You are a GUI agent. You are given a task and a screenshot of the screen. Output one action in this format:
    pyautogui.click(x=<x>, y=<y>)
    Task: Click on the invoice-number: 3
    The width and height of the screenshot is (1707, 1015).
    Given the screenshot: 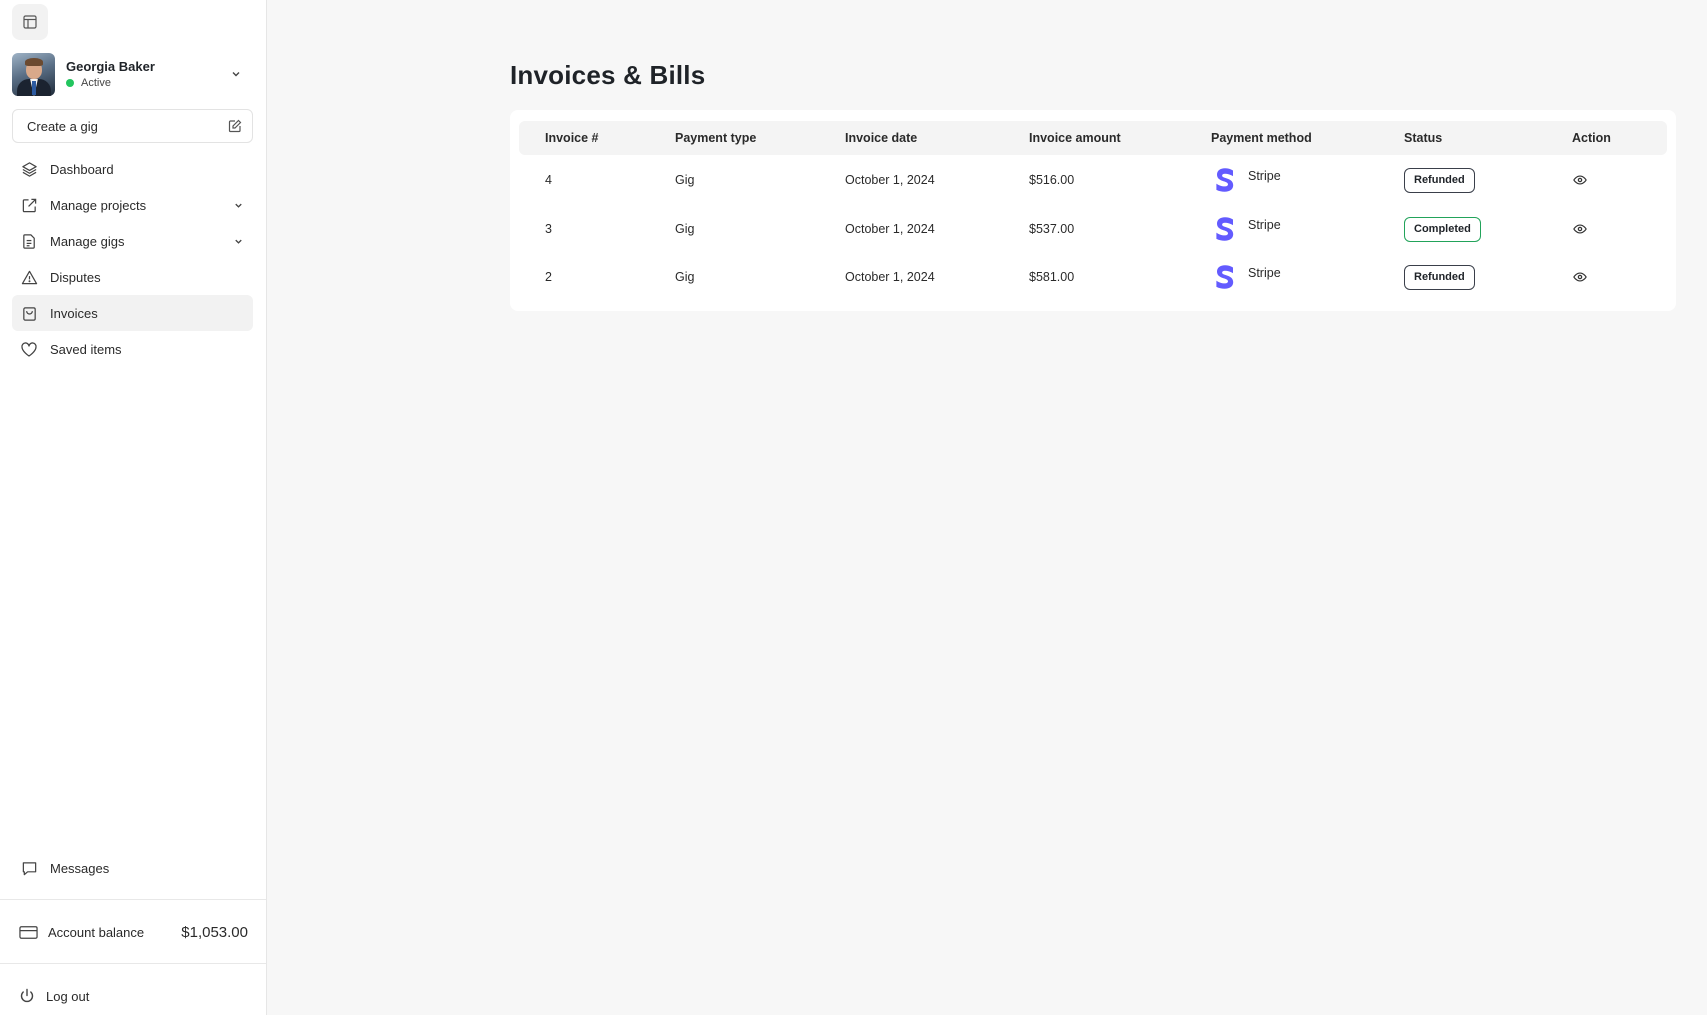 What is the action you would take?
    pyautogui.click(x=548, y=229)
    